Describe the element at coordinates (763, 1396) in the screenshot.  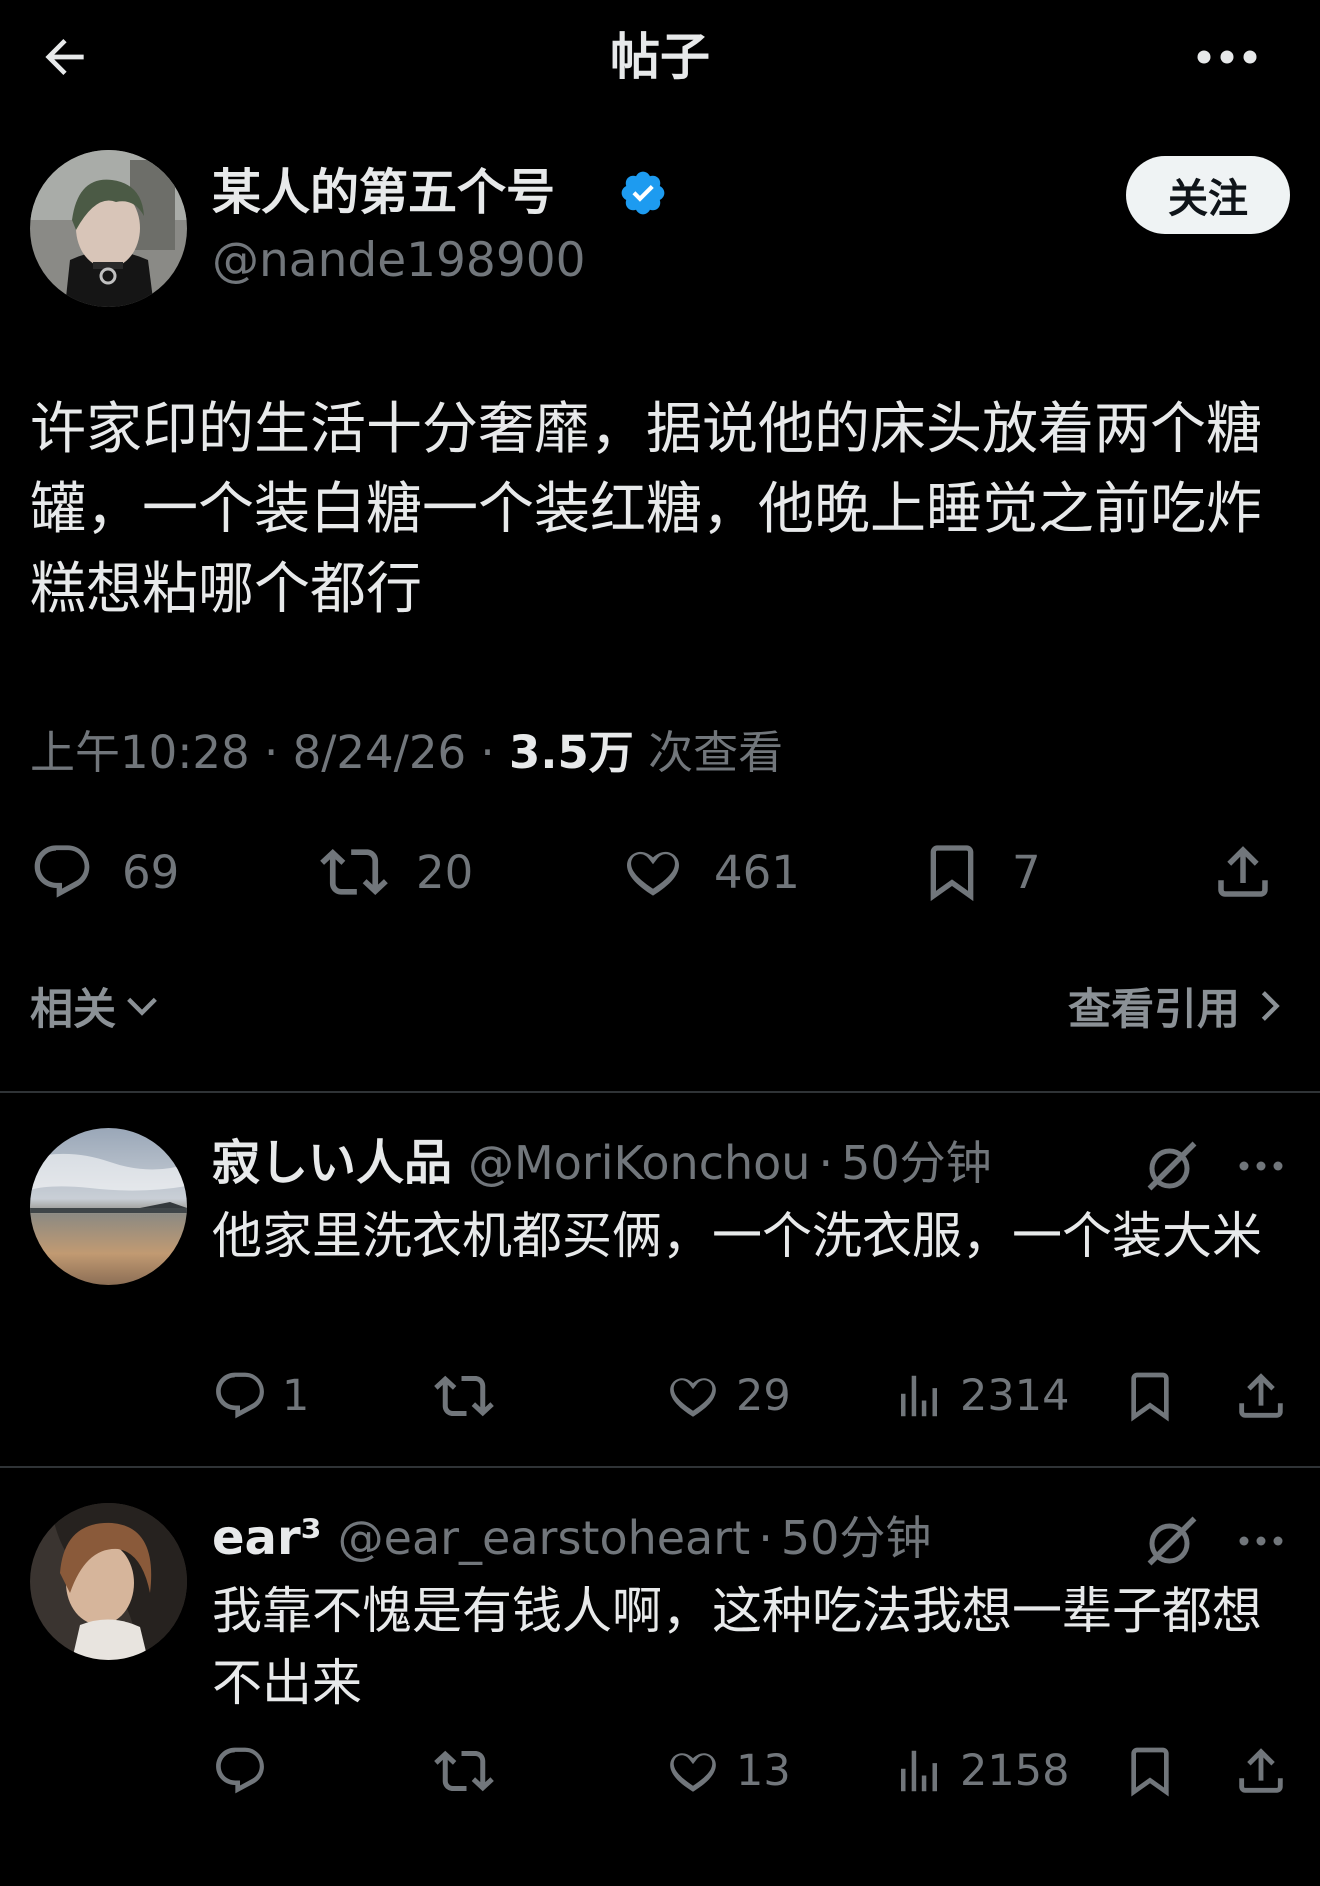
I see `like-count: 29` at that location.